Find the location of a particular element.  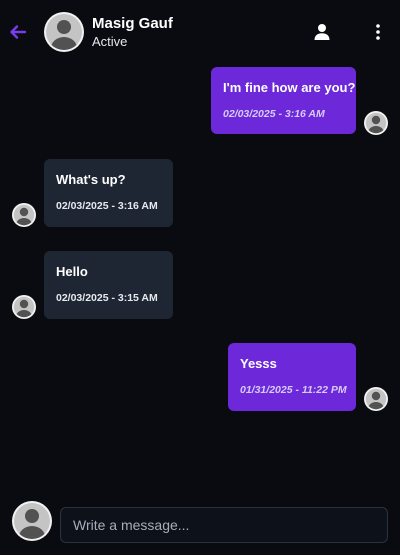

arrow-left-icon is located at coordinates (18, 32).